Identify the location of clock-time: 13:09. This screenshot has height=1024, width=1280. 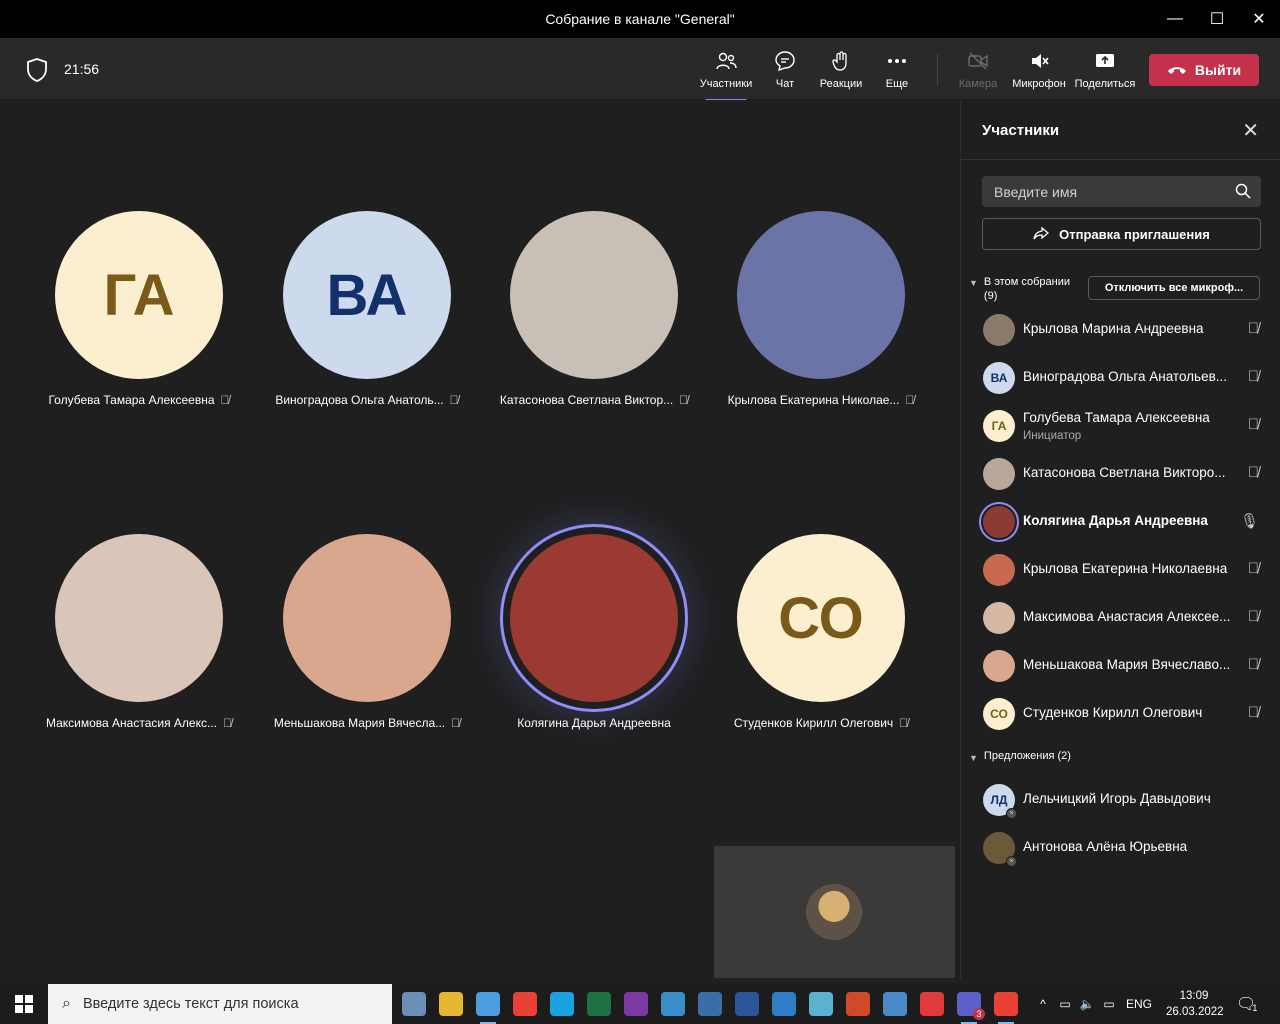
(1194, 996).